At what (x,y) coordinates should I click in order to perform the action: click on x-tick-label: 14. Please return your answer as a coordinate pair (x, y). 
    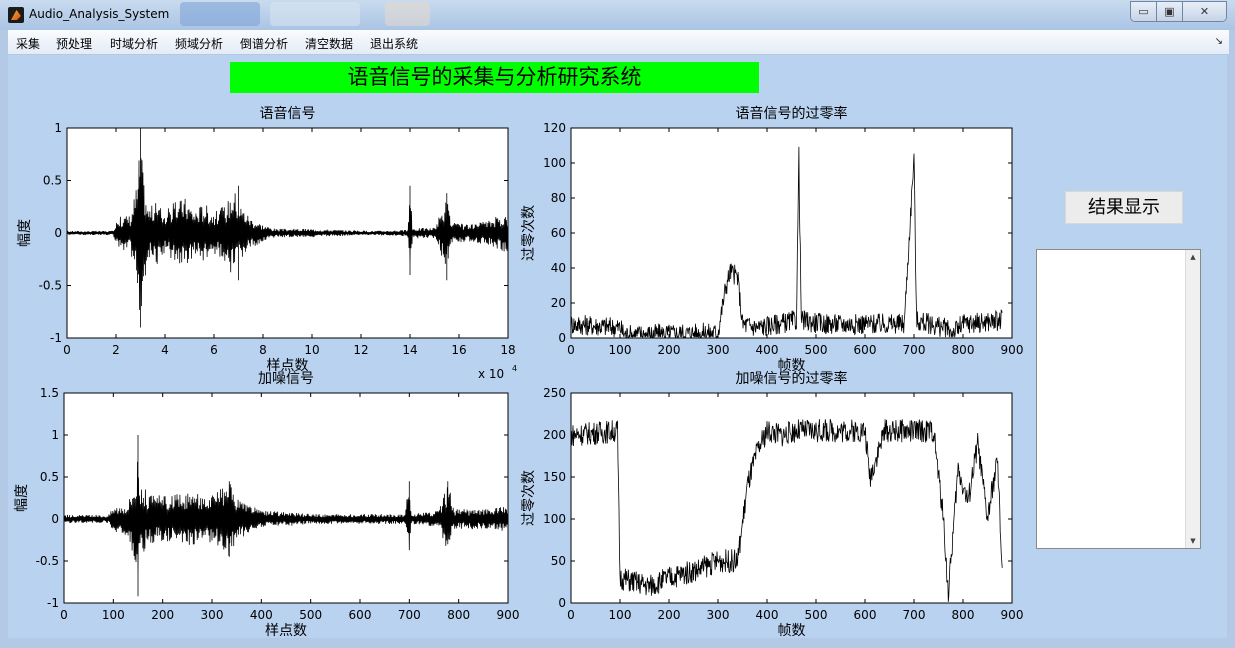
    Looking at the image, I should click on (409, 350).